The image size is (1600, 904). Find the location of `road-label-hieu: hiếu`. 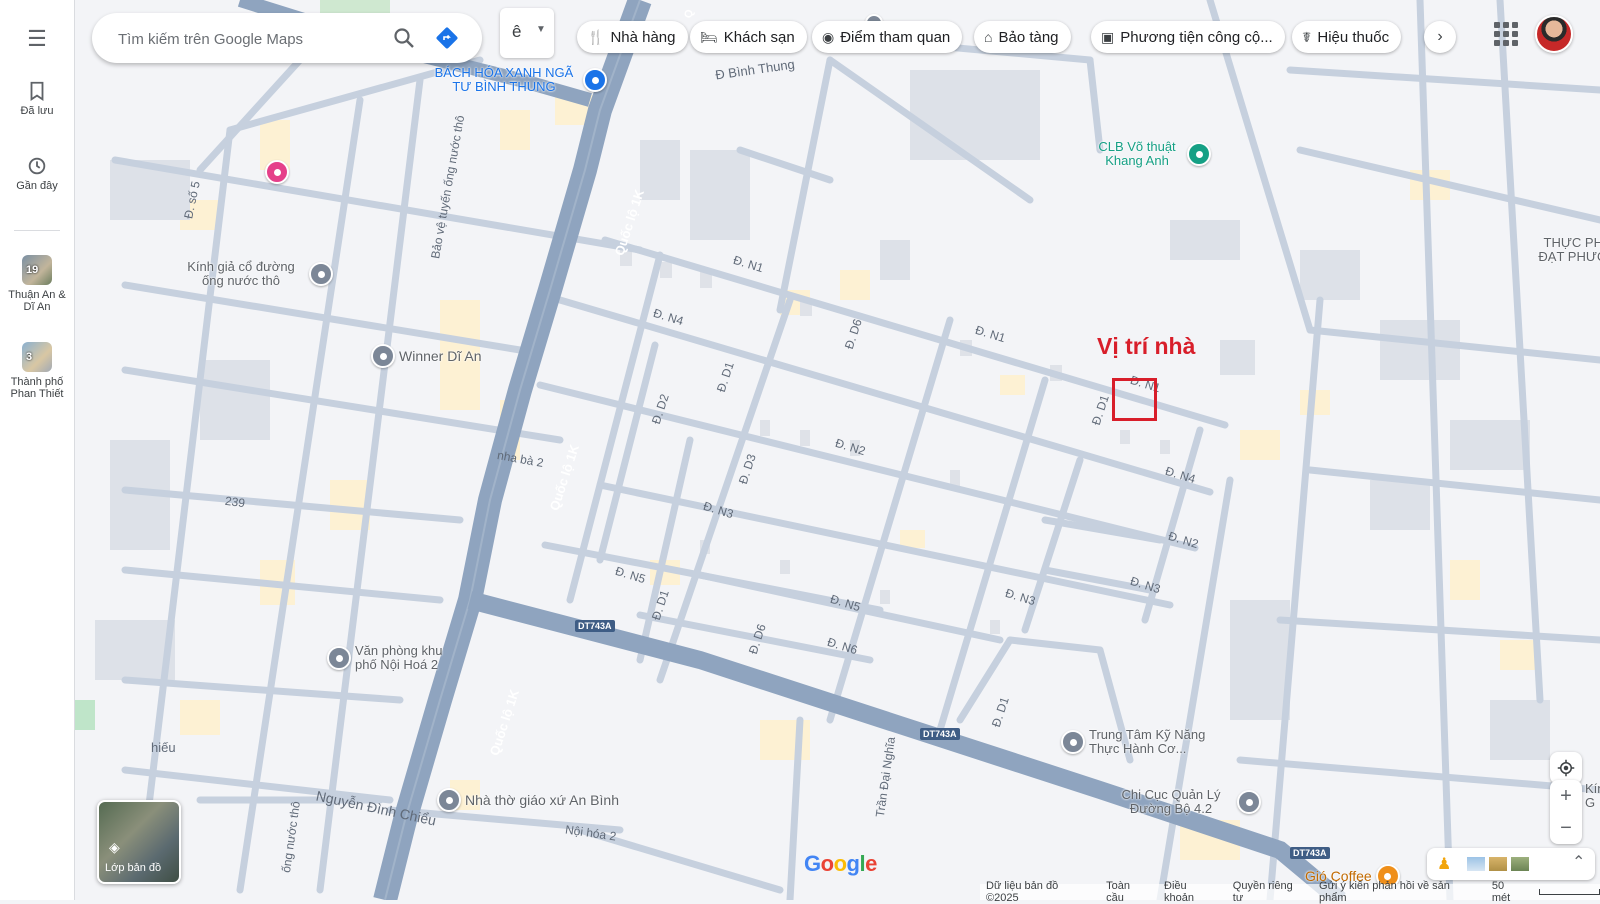

road-label-hieu: hiếu is located at coordinates (163, 747).